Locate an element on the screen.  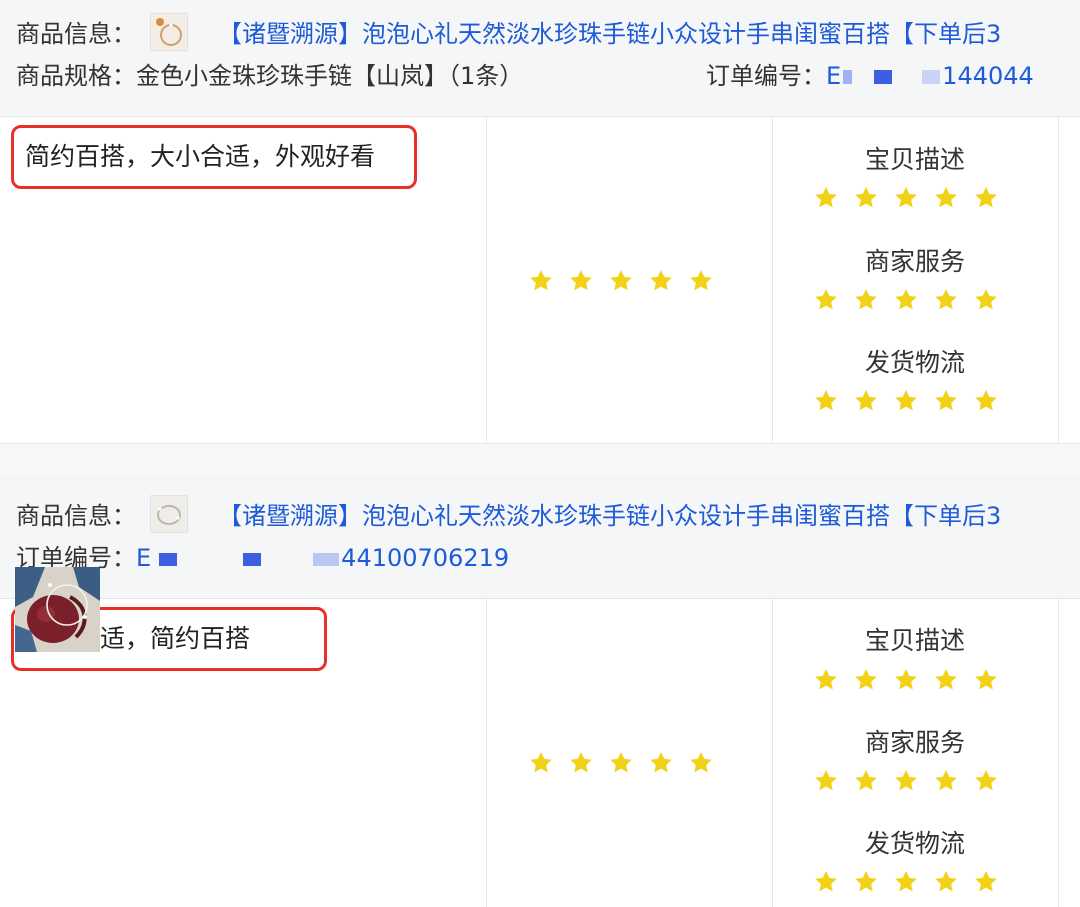
review-text-highlight: 简约百搭，大小合适，外观好看 is located at coordinates (214, 157).